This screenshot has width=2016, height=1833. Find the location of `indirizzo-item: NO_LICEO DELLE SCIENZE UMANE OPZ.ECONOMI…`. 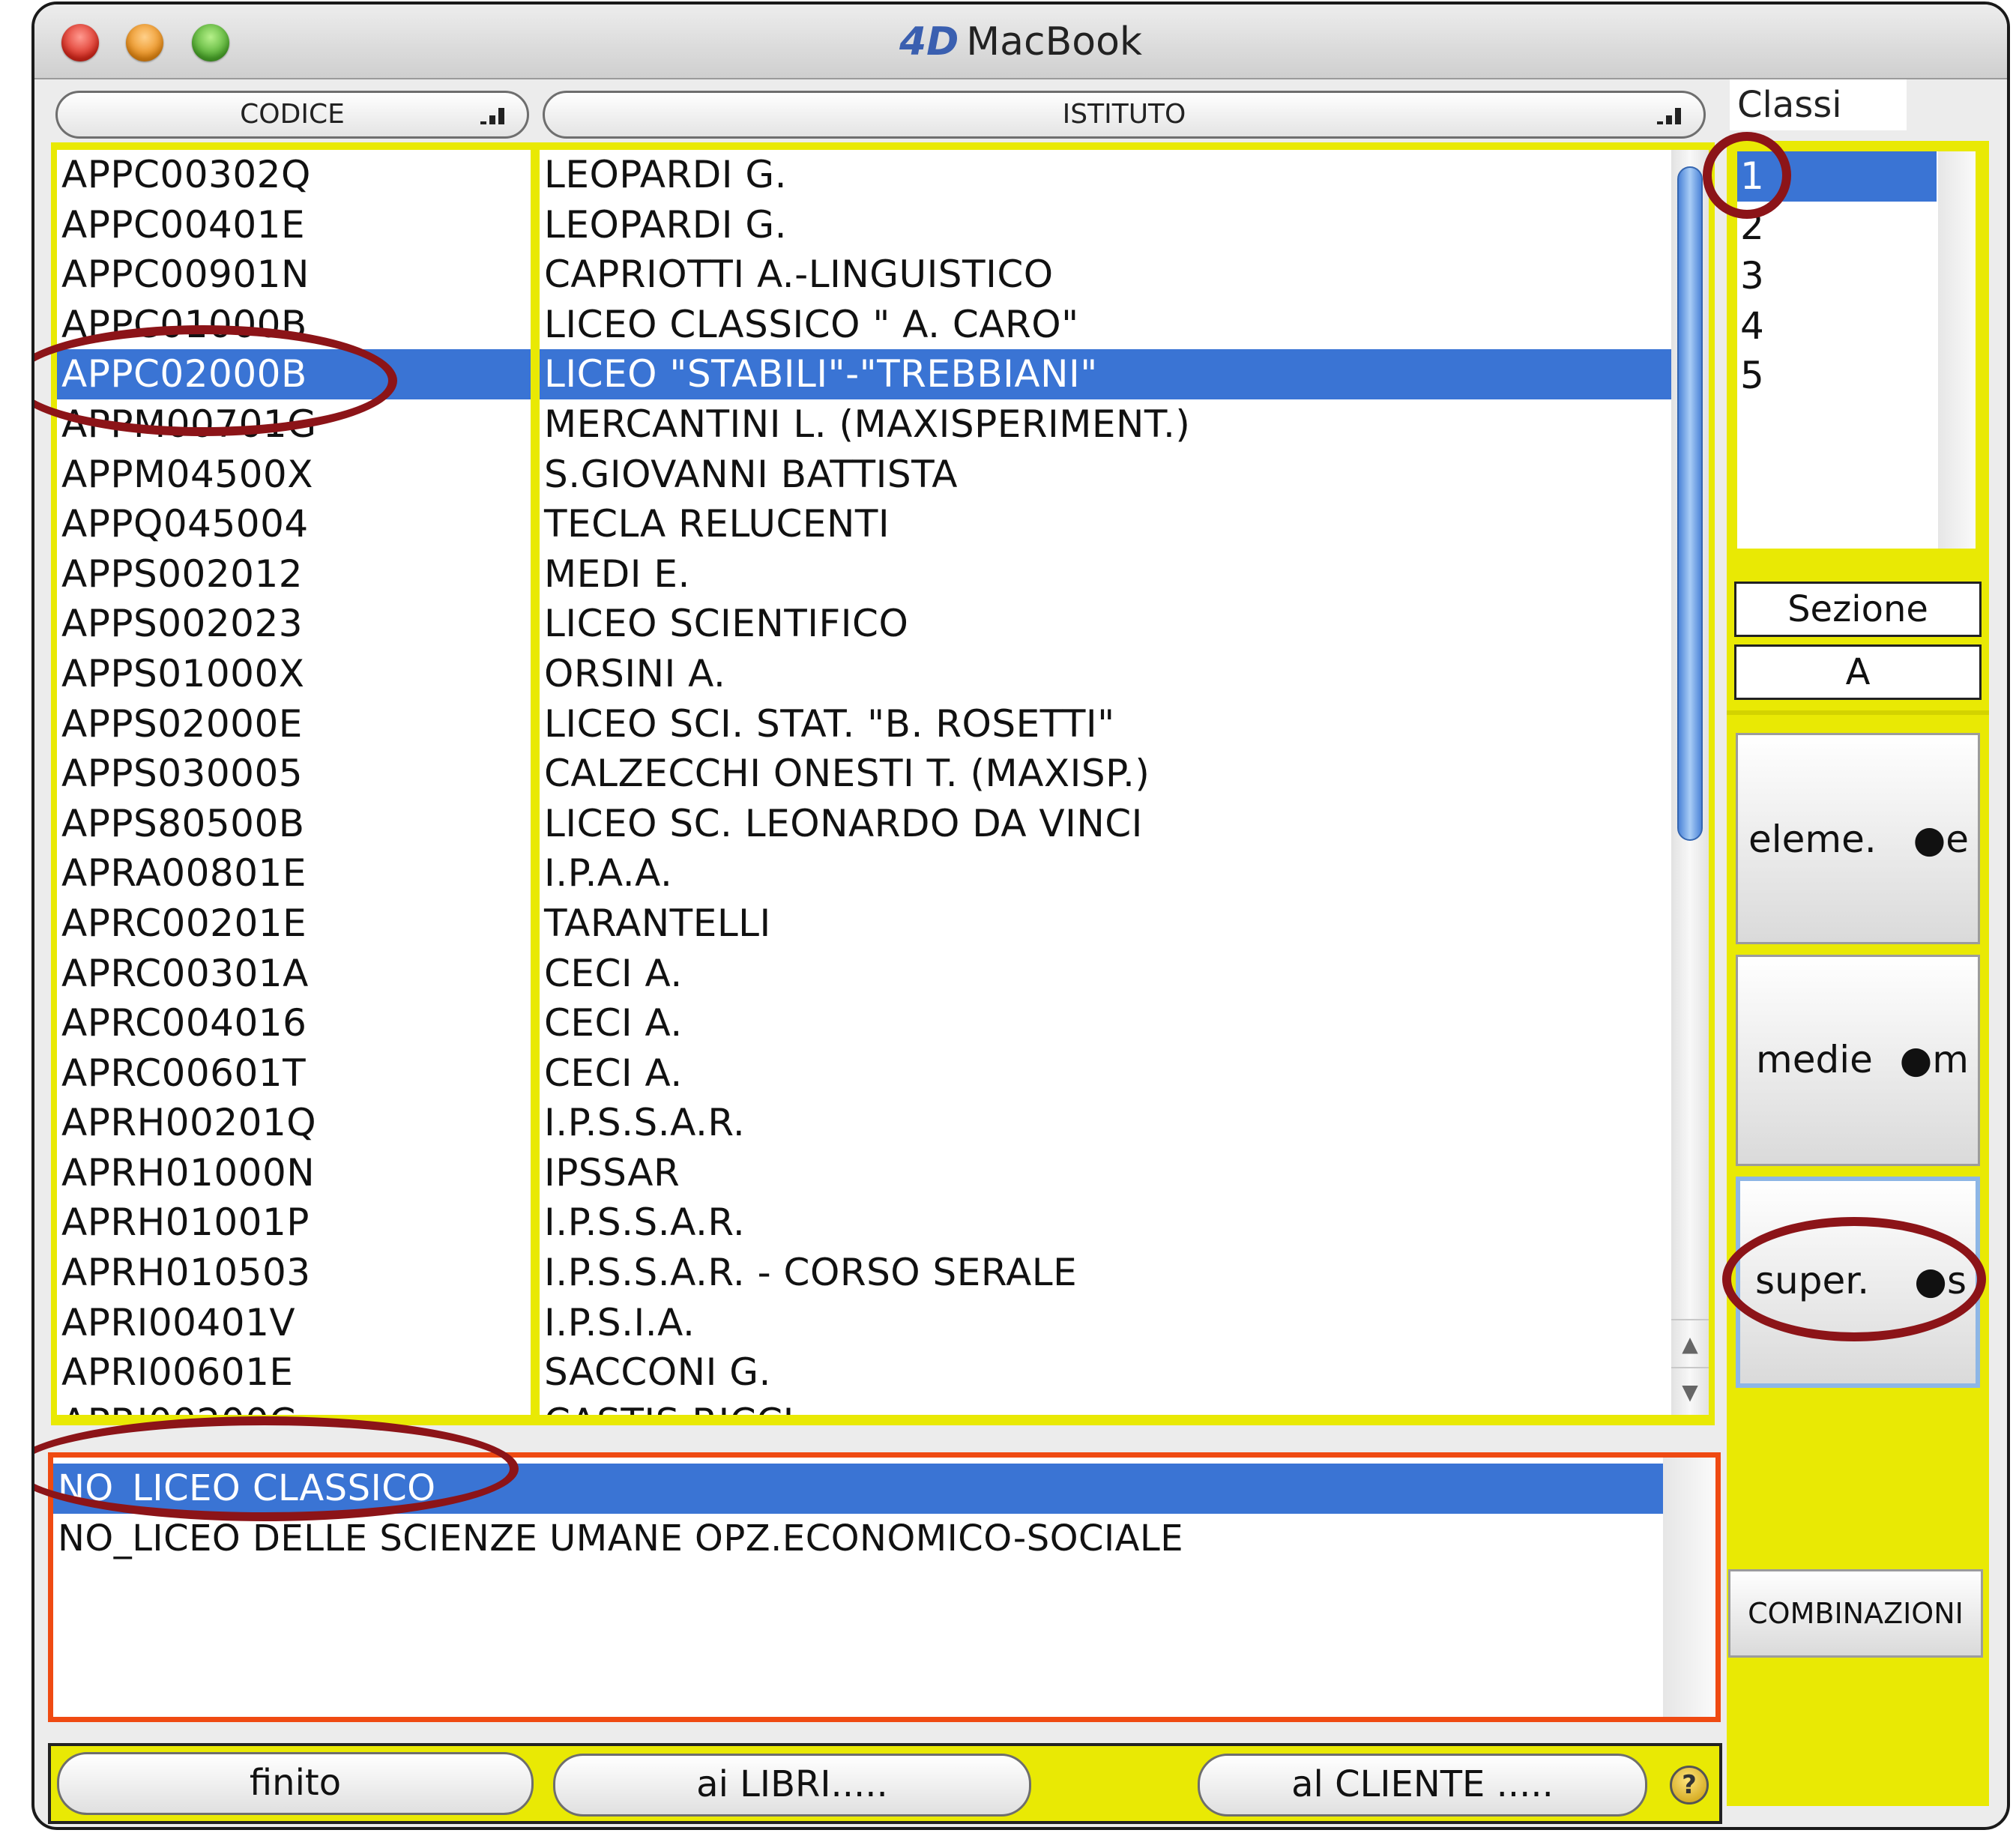

indirizzo-item: NO_LICEO DELLE SCIENZE UMANE OPZ.ECONOMI… is located at coordinates (858, 1539).